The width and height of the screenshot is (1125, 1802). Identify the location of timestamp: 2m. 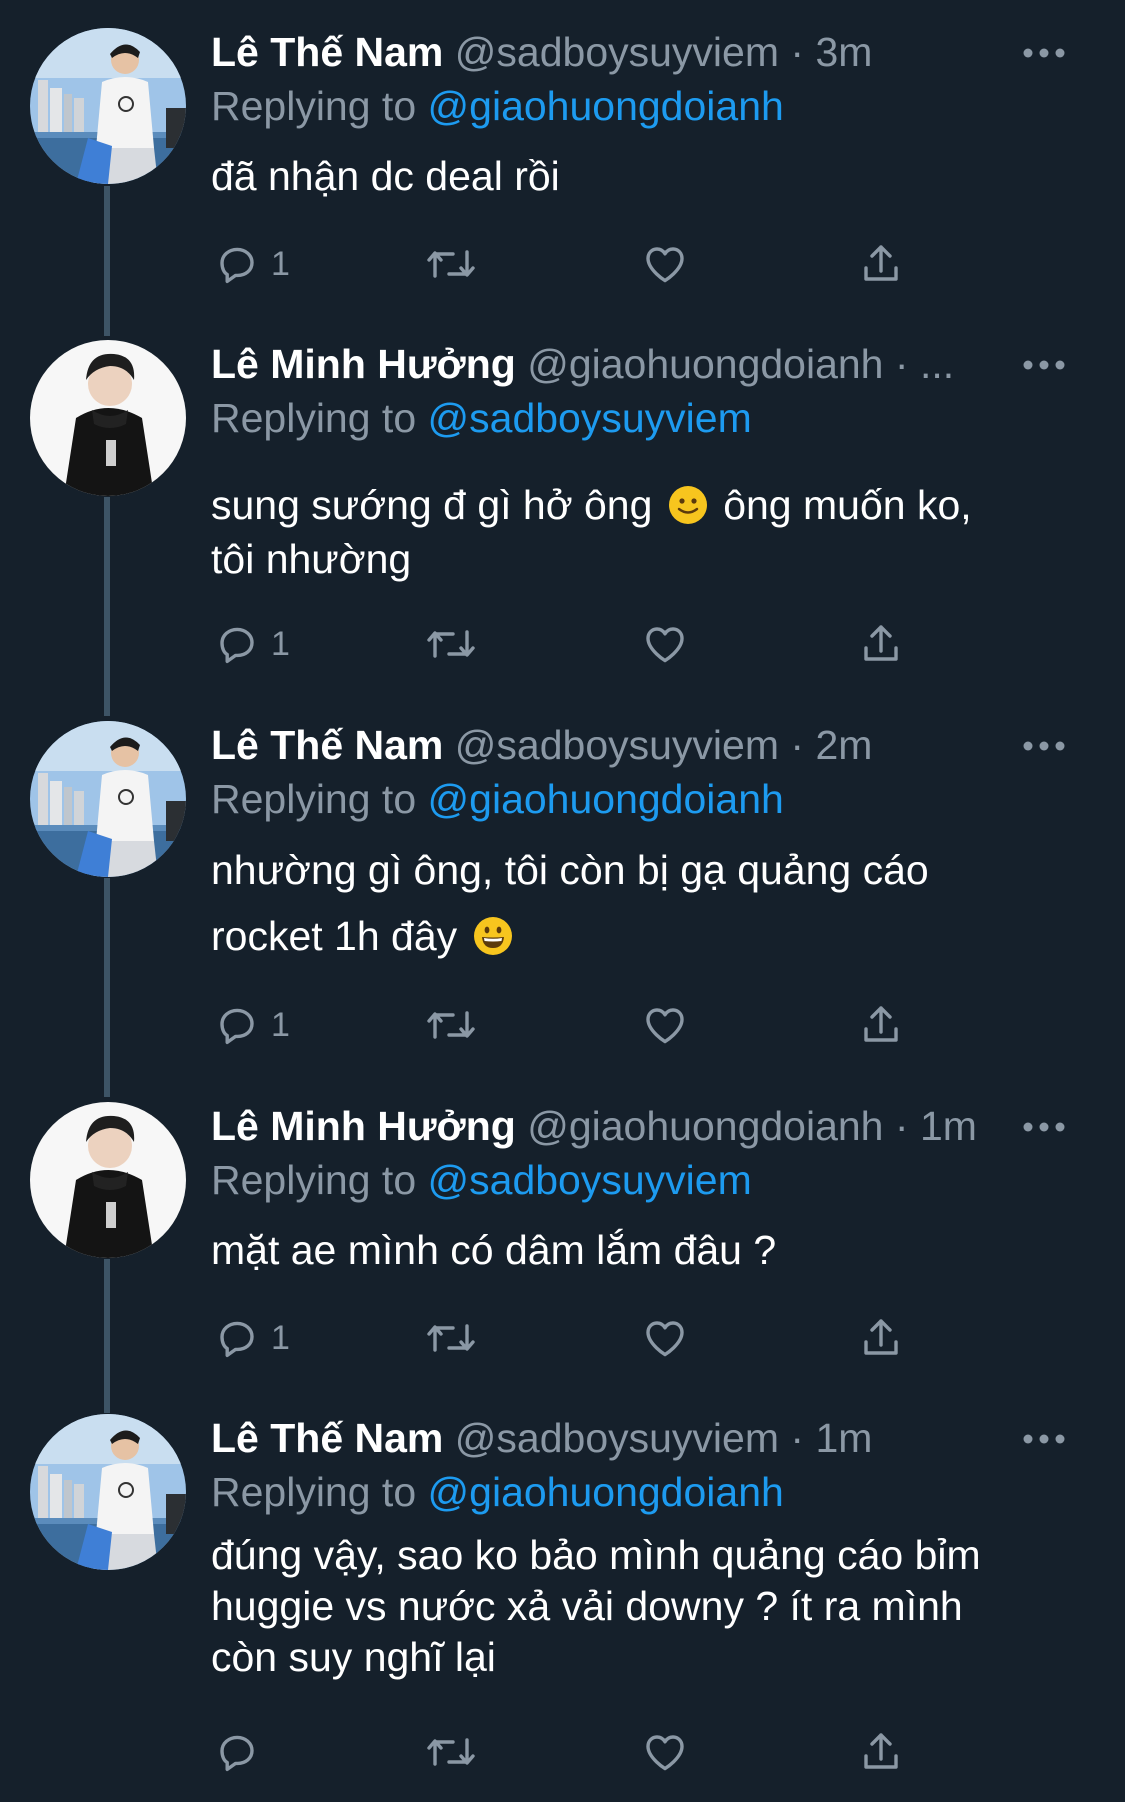
(843, 745).